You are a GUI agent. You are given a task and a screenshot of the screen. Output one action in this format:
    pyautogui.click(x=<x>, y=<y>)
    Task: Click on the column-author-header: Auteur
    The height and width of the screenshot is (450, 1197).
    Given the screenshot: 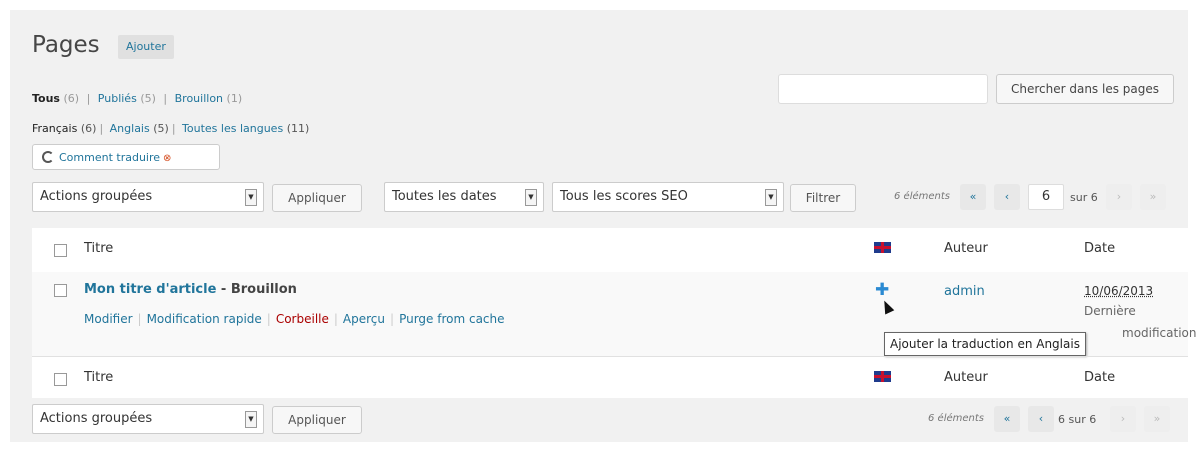 What is the action you would take?
    pyautogui.click(x=966, y=248)
    